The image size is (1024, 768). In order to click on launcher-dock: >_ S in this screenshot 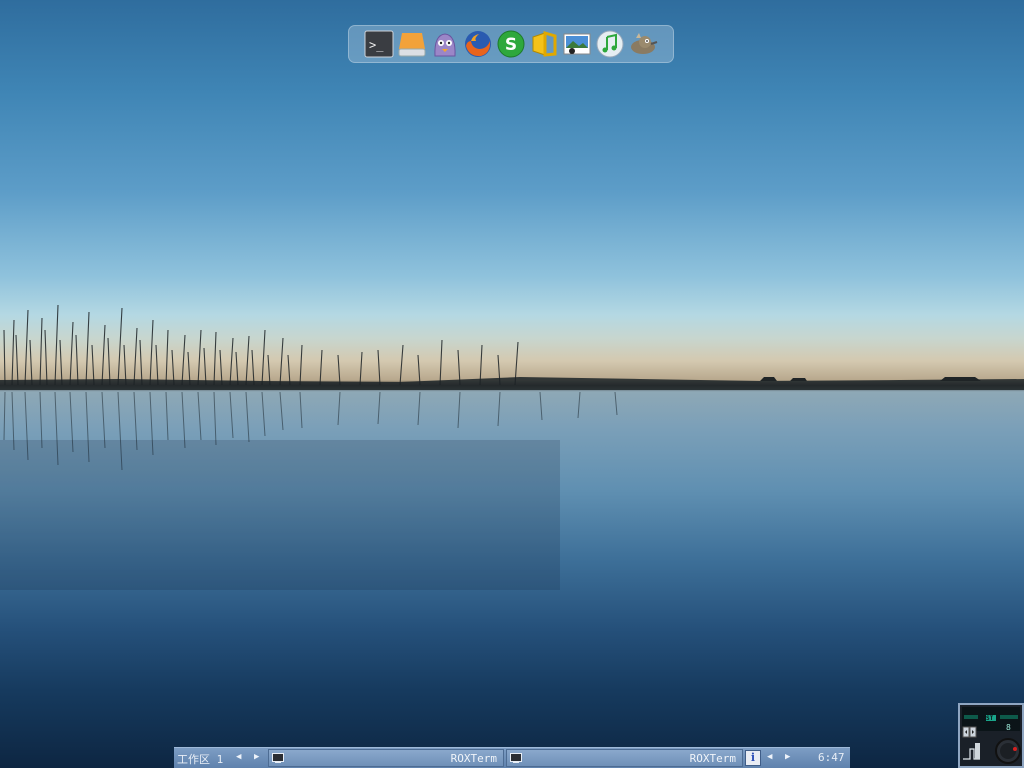, I will do `click(511, 44)`.